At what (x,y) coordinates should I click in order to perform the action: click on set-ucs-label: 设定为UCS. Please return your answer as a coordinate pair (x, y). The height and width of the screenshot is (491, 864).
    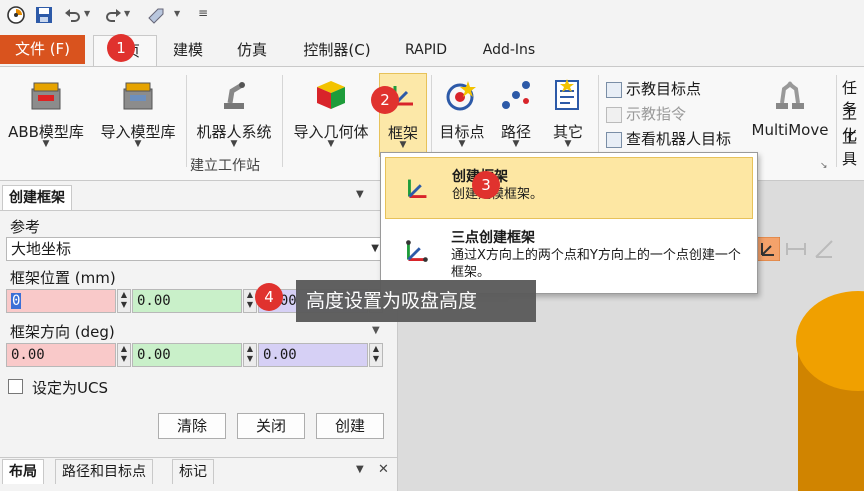
    Looking at the image, I should click on (70, 388).